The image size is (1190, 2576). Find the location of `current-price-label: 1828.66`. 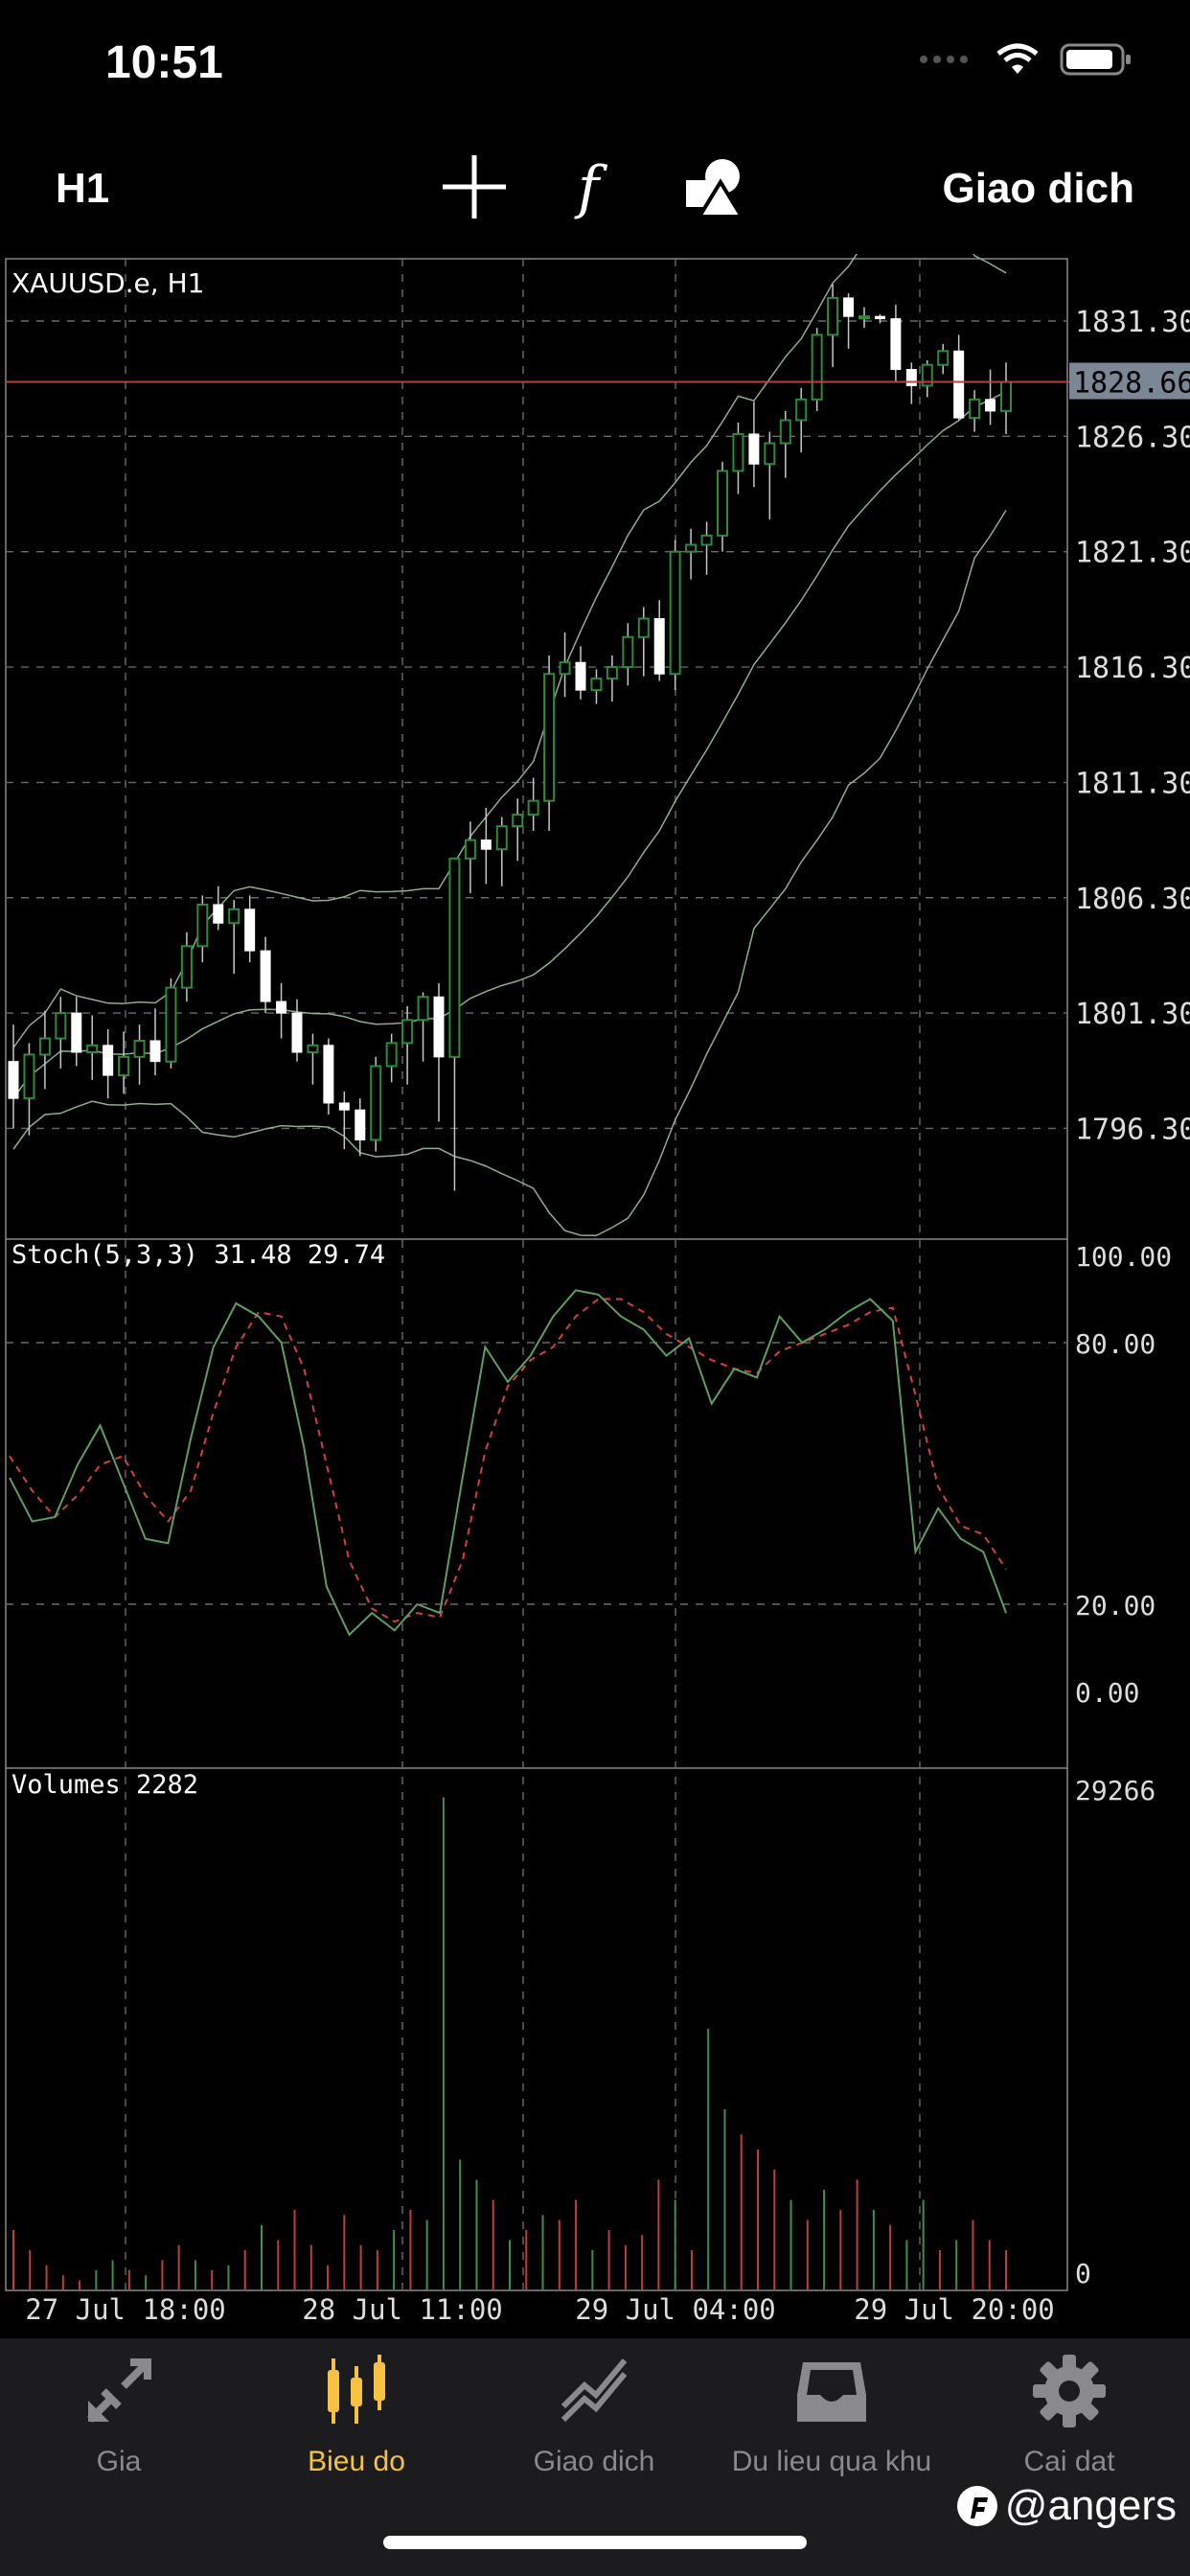

current-price-label: 1828.66 is located at coordinates (1132, 384).